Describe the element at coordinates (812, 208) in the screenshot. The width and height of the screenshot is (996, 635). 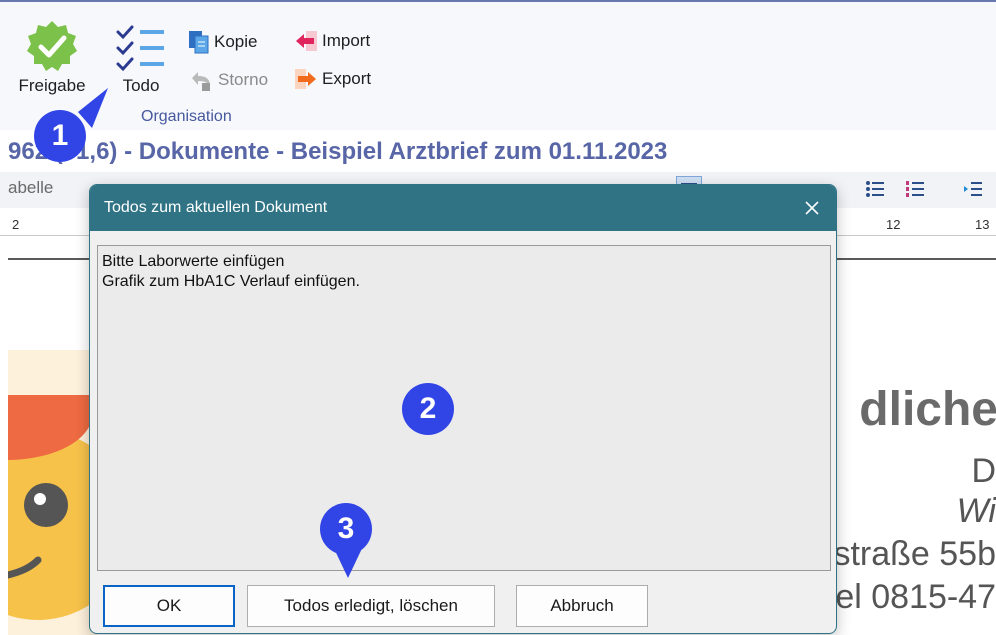
I see `close-icon` at that location.